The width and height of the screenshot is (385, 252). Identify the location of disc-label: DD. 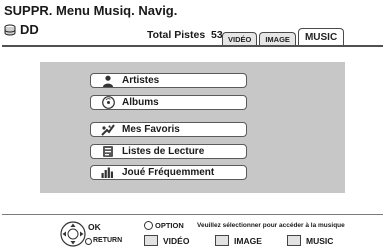
(29, 29).